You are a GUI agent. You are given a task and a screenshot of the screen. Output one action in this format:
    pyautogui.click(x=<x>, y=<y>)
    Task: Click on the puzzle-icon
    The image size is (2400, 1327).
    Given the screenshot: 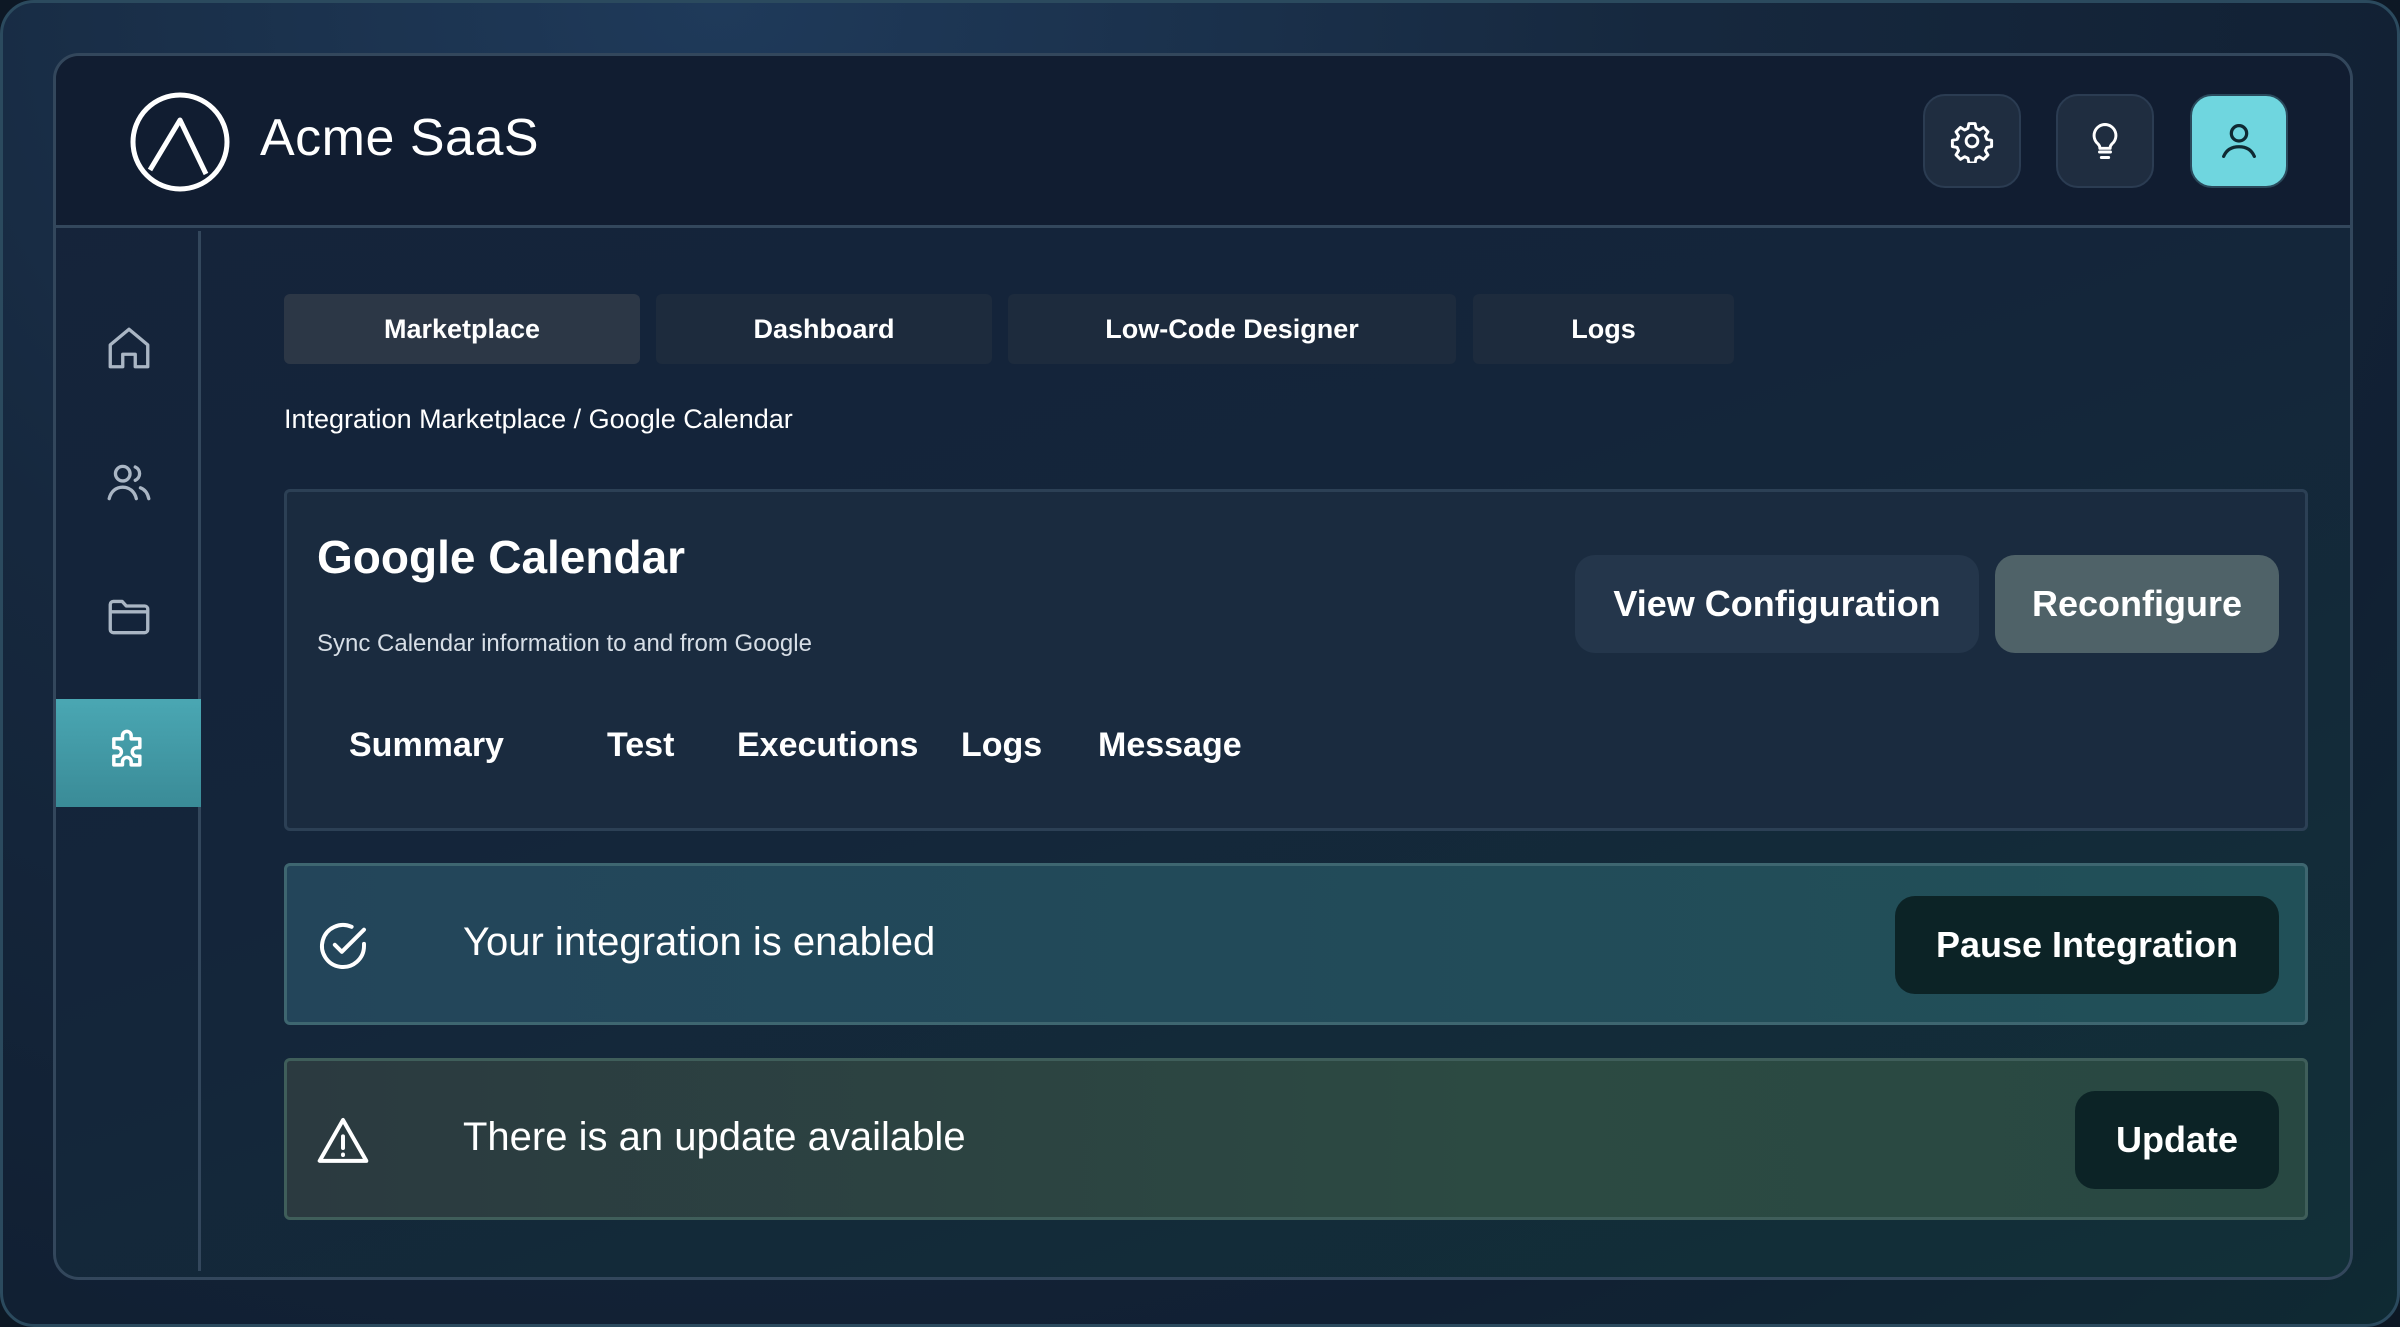 What is the action you would take?
    pyautogui.click(x=126, y=748)
    